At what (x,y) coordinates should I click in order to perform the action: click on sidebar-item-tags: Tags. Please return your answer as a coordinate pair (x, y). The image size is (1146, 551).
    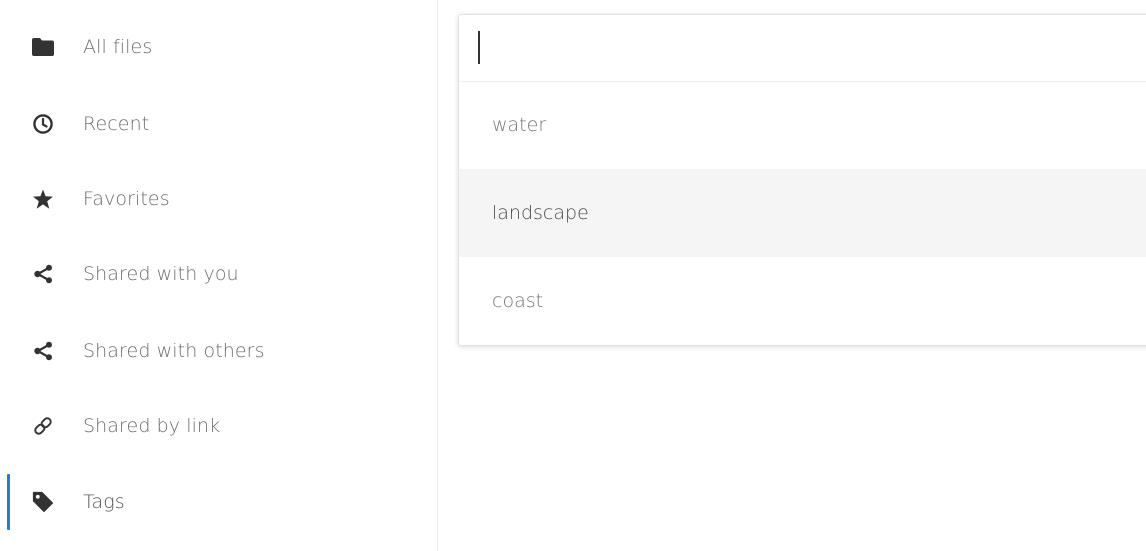
    Looking at the image, I should click on (218, 502).